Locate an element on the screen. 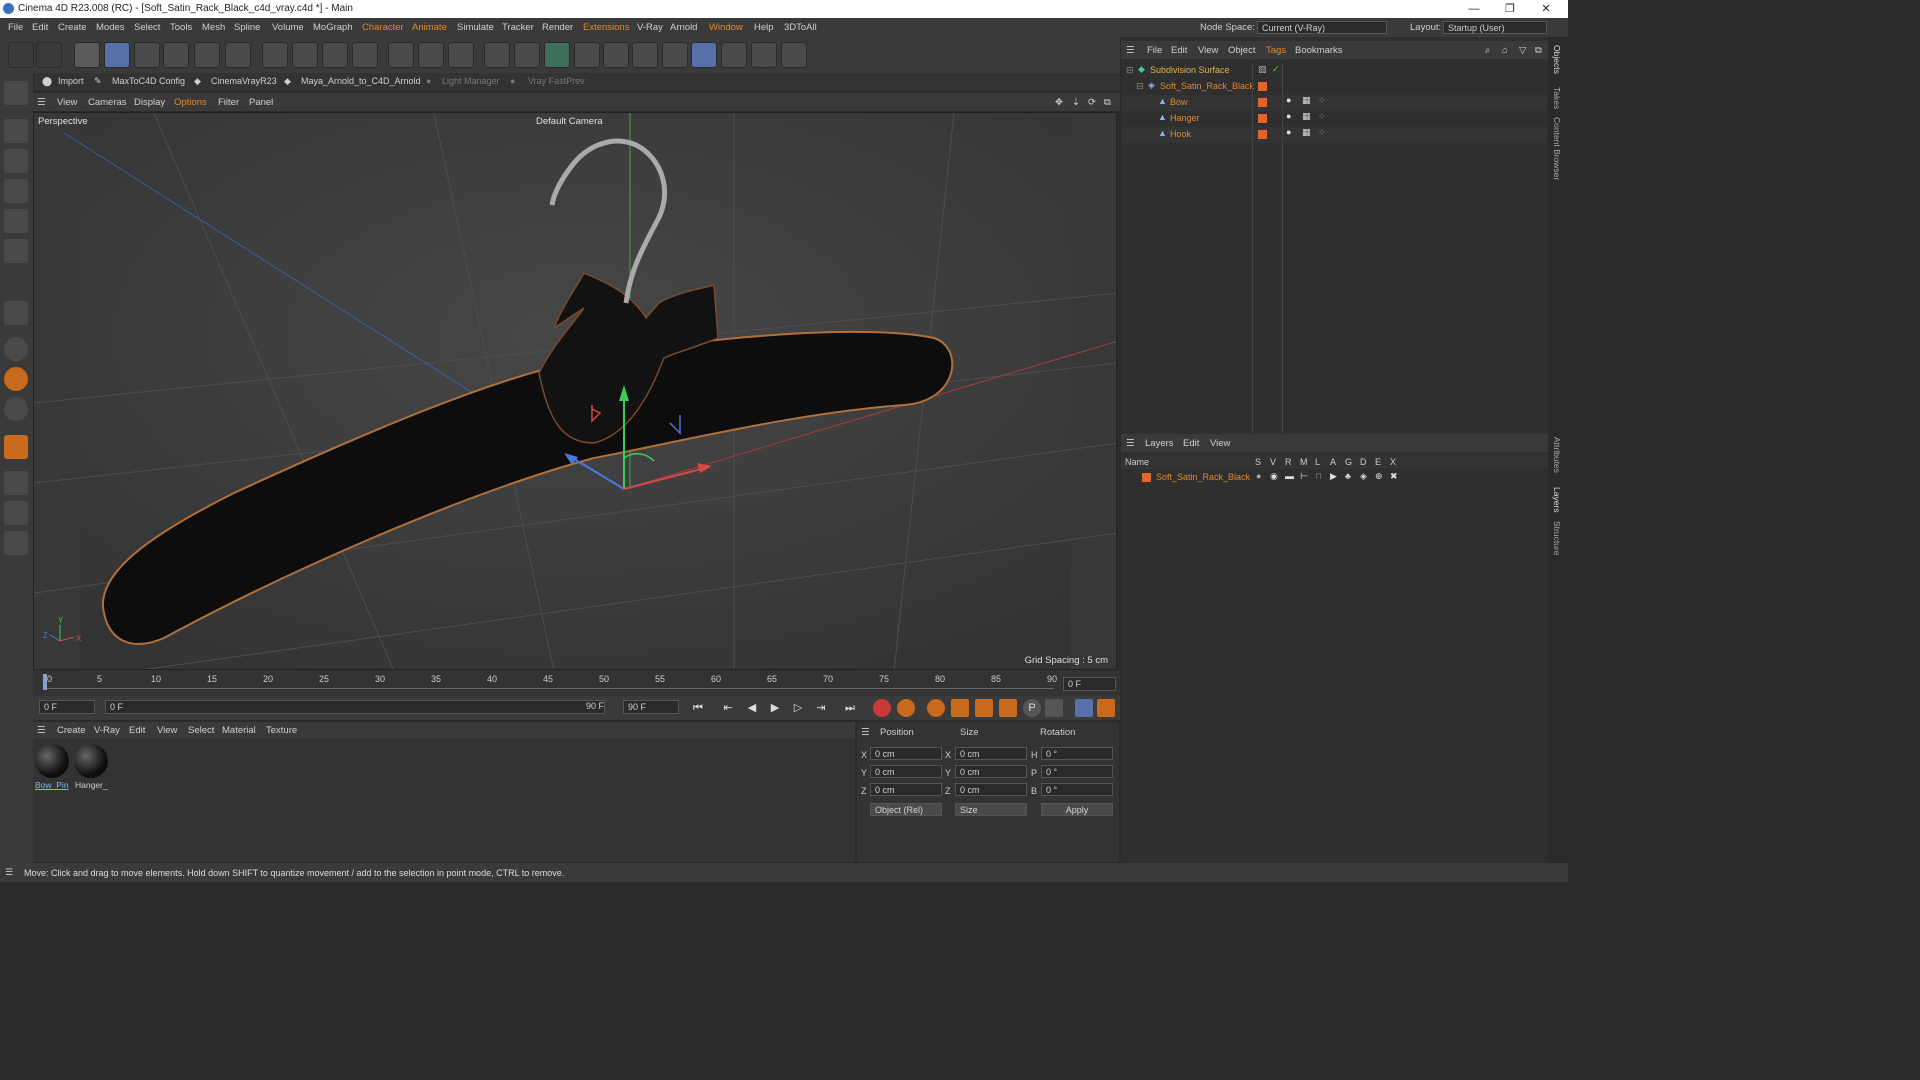 The width and height of the screenshot is (1920, 1080). material-hanger-label: Hanger_ is located at coordinates (91, 785).